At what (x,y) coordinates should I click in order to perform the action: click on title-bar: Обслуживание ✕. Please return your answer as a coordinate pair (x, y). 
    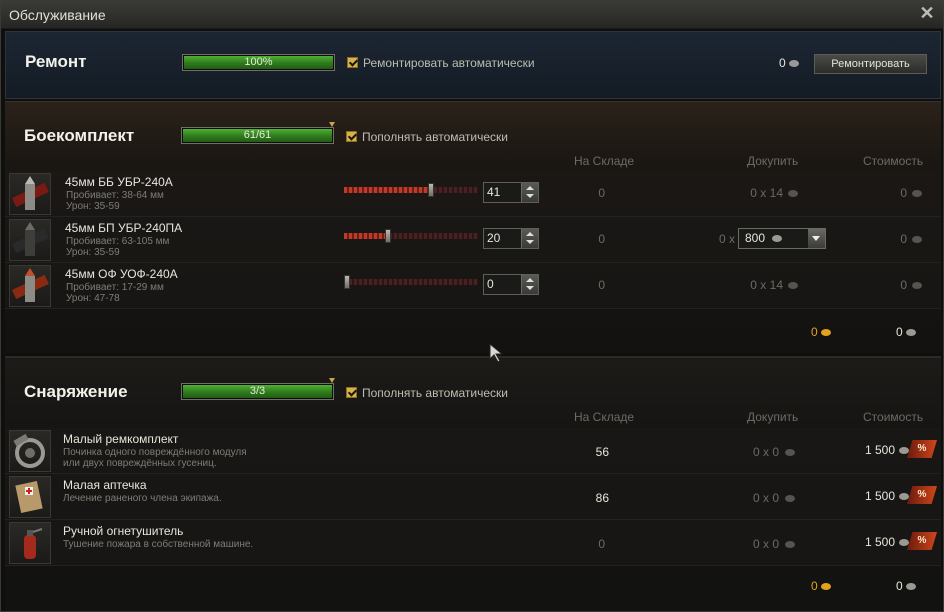
    Looking at the image, I should click on (472, 15).